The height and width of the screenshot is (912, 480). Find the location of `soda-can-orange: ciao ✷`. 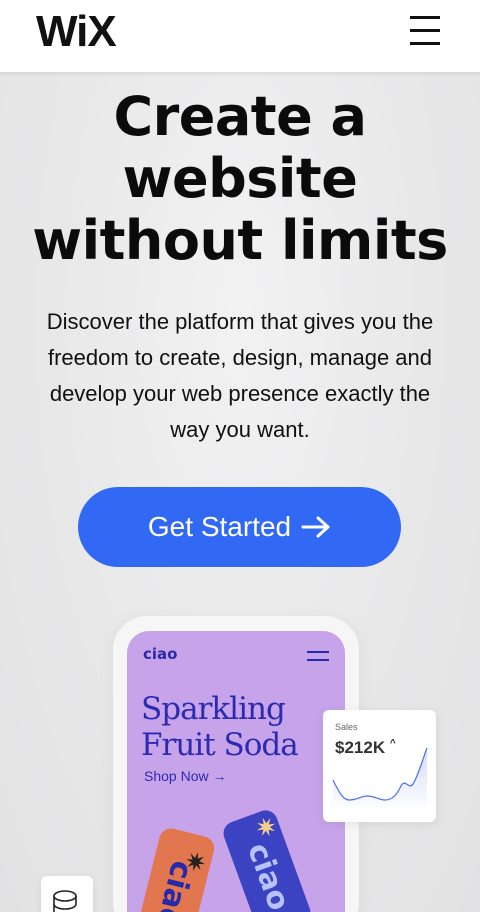

soda-can-orange: ciao ✷ is located at coordinates (175, 869).